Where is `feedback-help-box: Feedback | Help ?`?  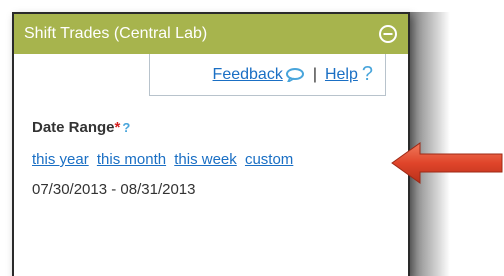 feedback-help-box: Feedback | Help ? is located at coordinates (267, 75).